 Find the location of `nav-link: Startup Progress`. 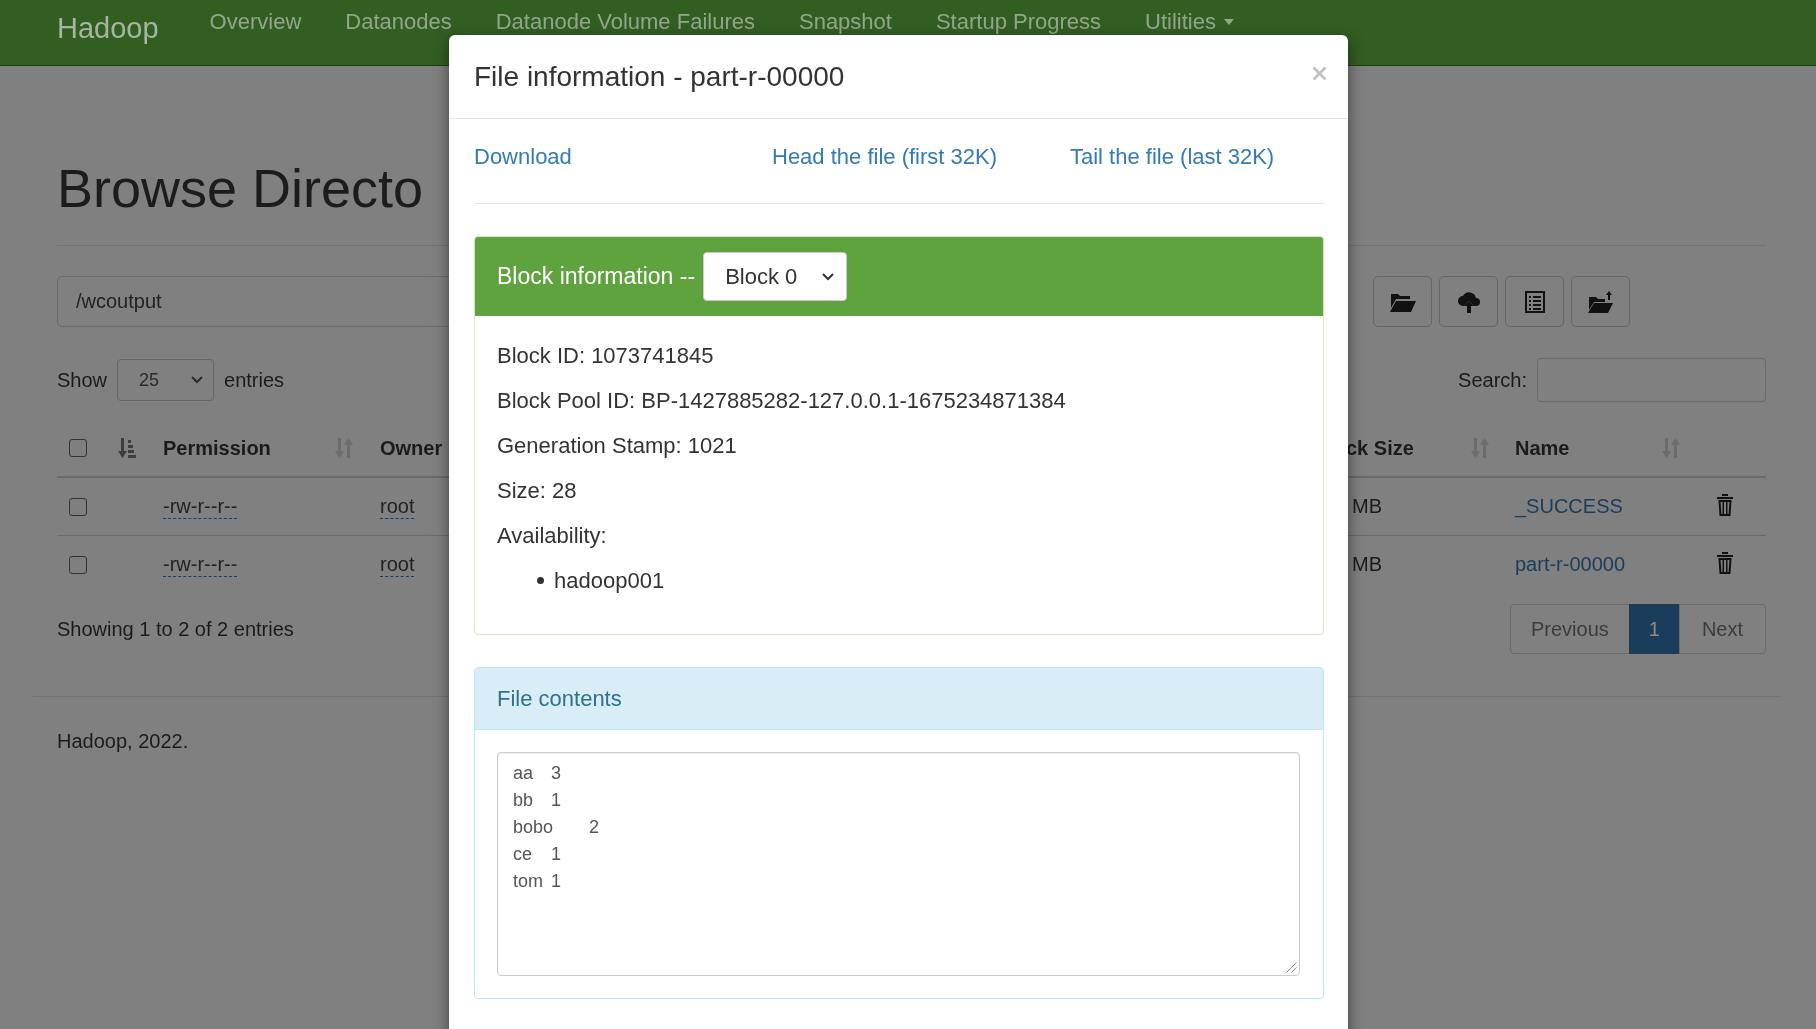

nav-link: Startup Progress is located at coordinates (1018, 17).